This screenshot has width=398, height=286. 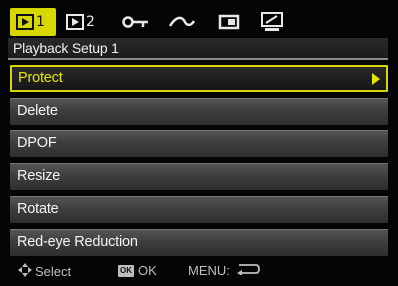 I want to click on menu-item-label: Delete, so click(x=37, y=111).